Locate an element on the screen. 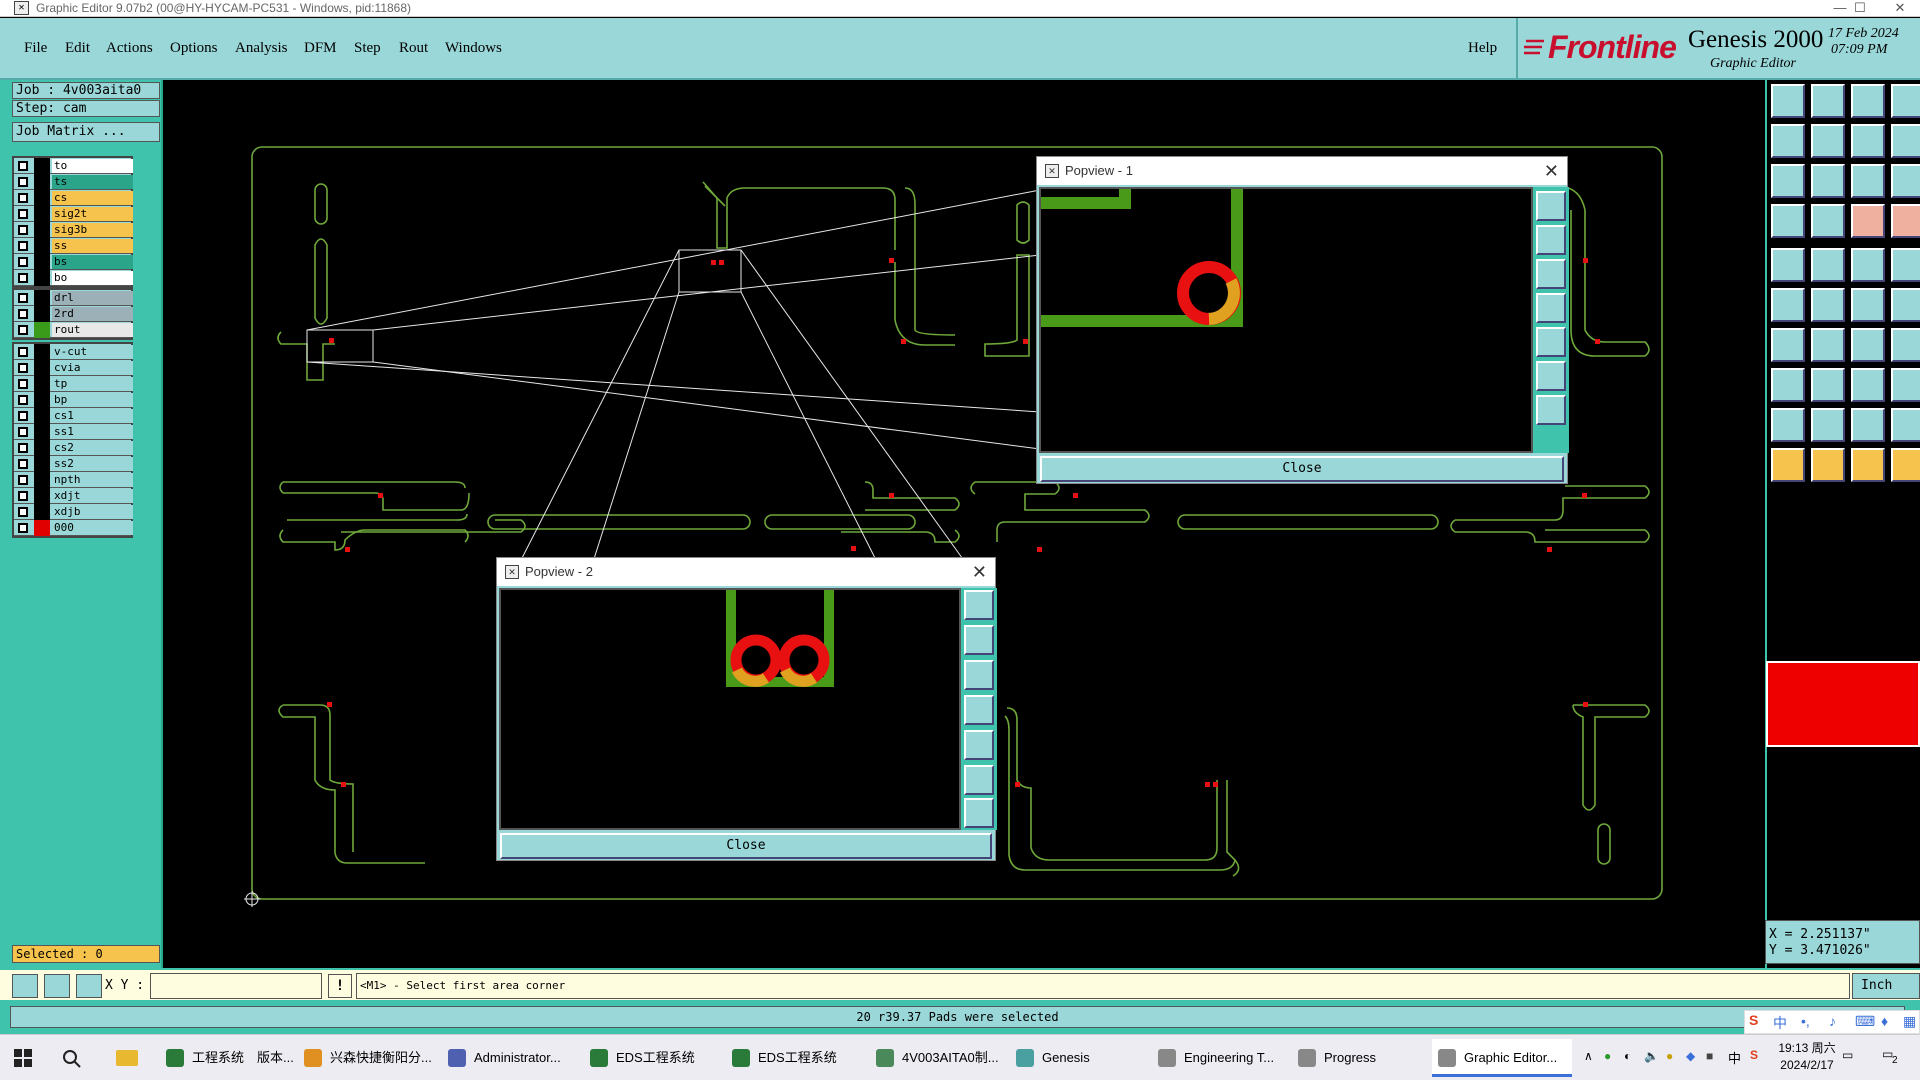  fit-icon is located at coordinates (1868, 141).